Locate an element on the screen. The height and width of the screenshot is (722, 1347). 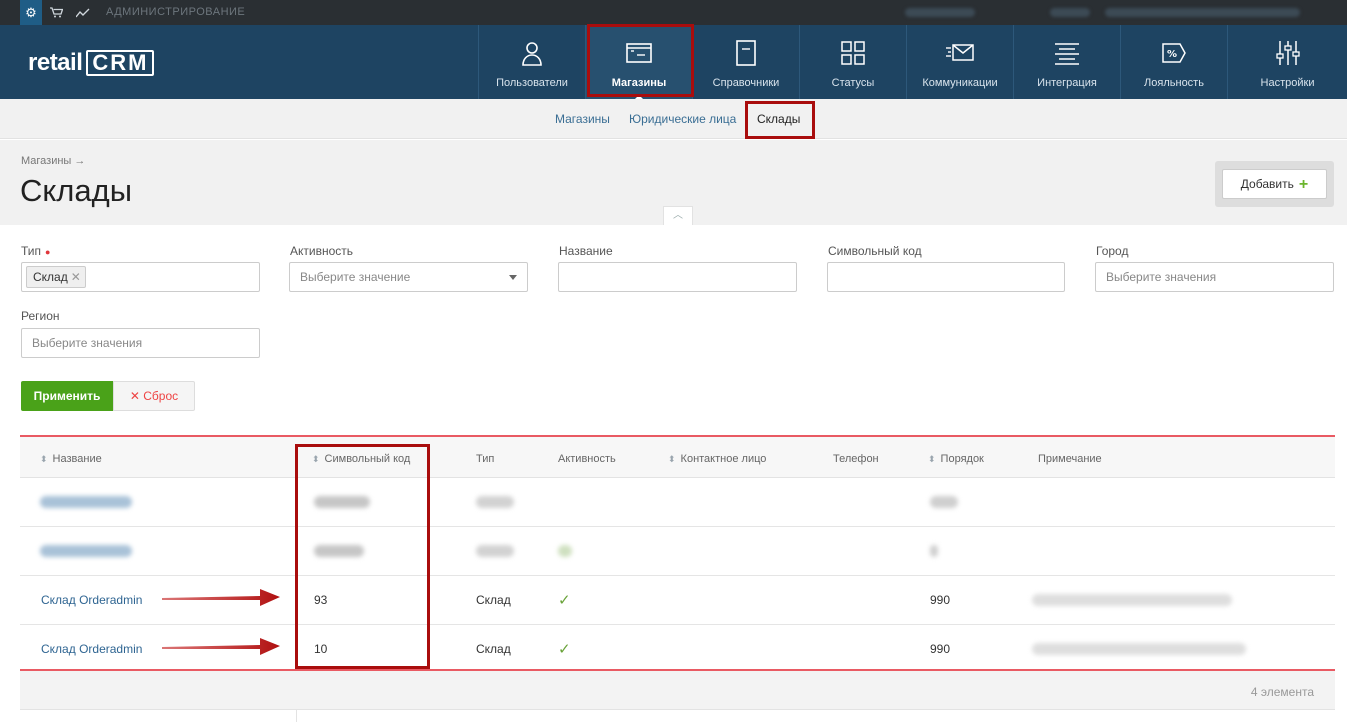
region-placeholder: Выберите значения is located at coordinates (87, 343).